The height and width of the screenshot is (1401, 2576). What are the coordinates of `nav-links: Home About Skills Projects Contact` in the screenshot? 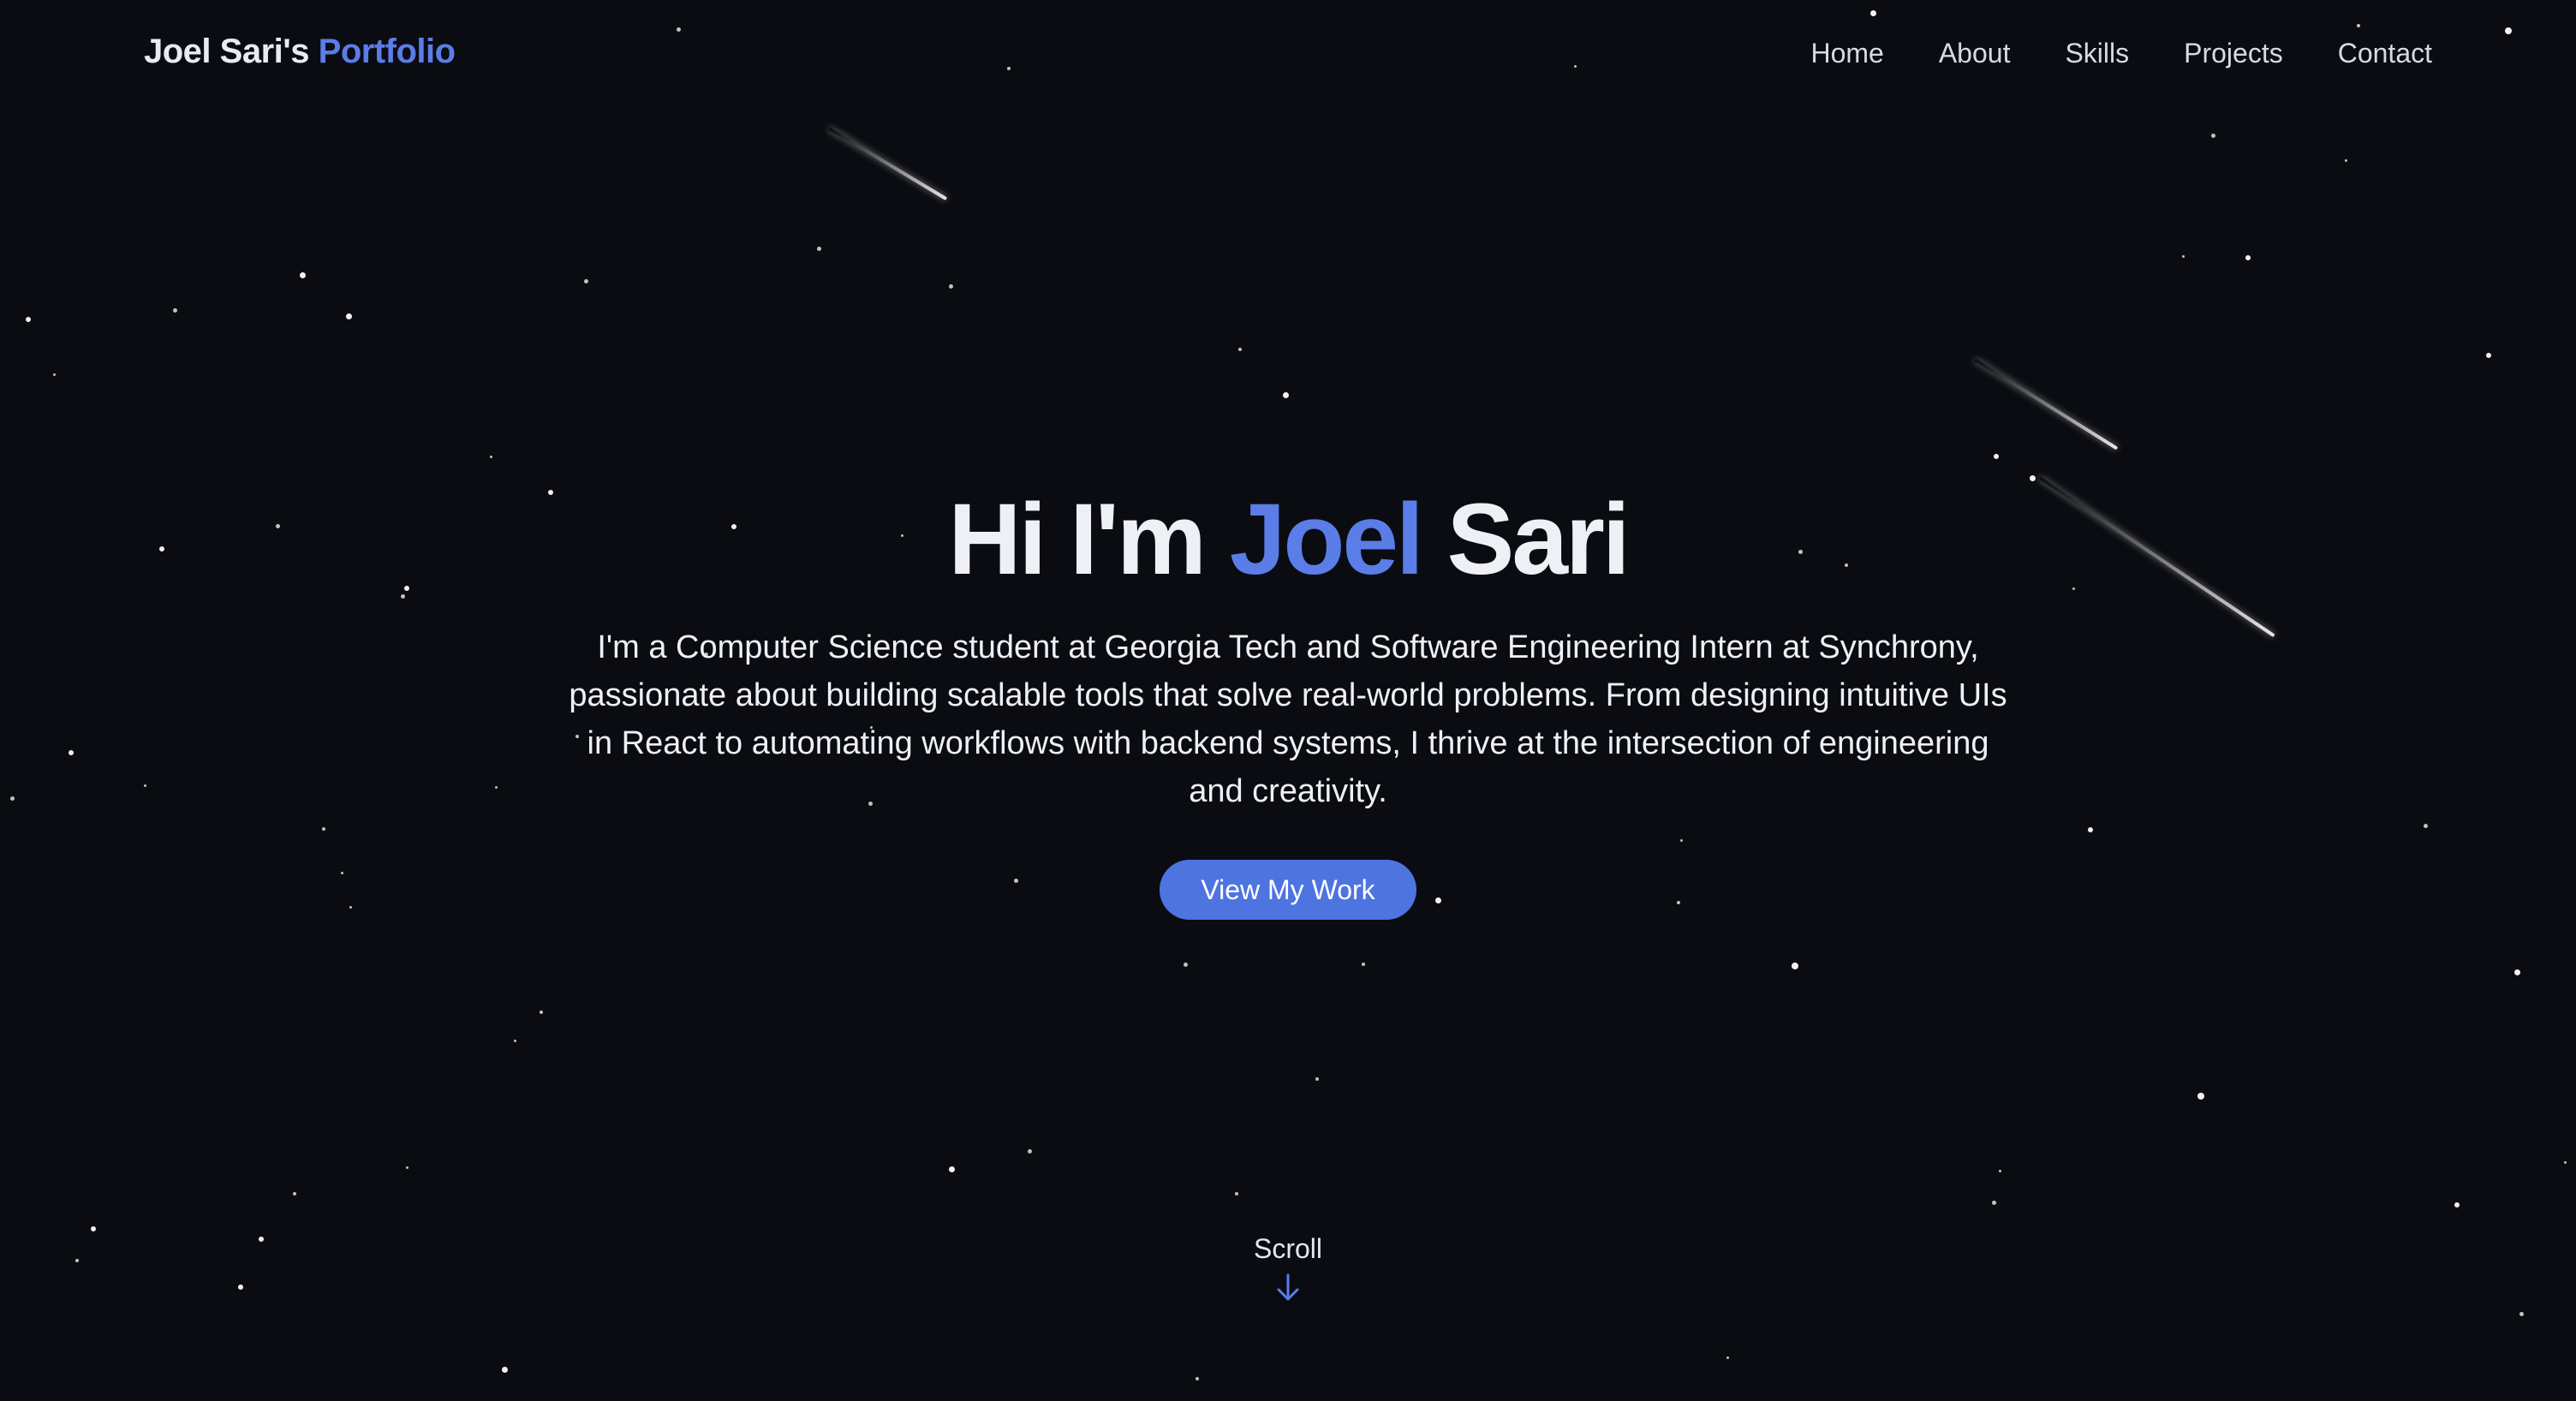 It's located at (2094, 53).